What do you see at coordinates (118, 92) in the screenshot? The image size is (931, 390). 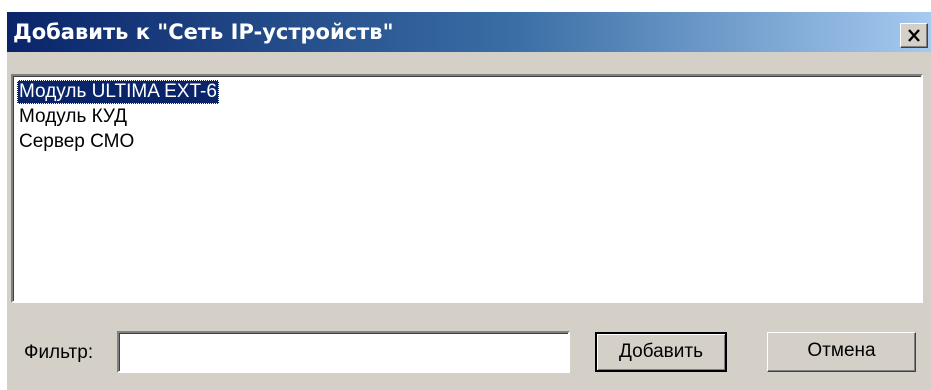 I see `list-item-ultima-ext-6: Модуль ULTIMA EXT-6` at bounding box center [118, 92].